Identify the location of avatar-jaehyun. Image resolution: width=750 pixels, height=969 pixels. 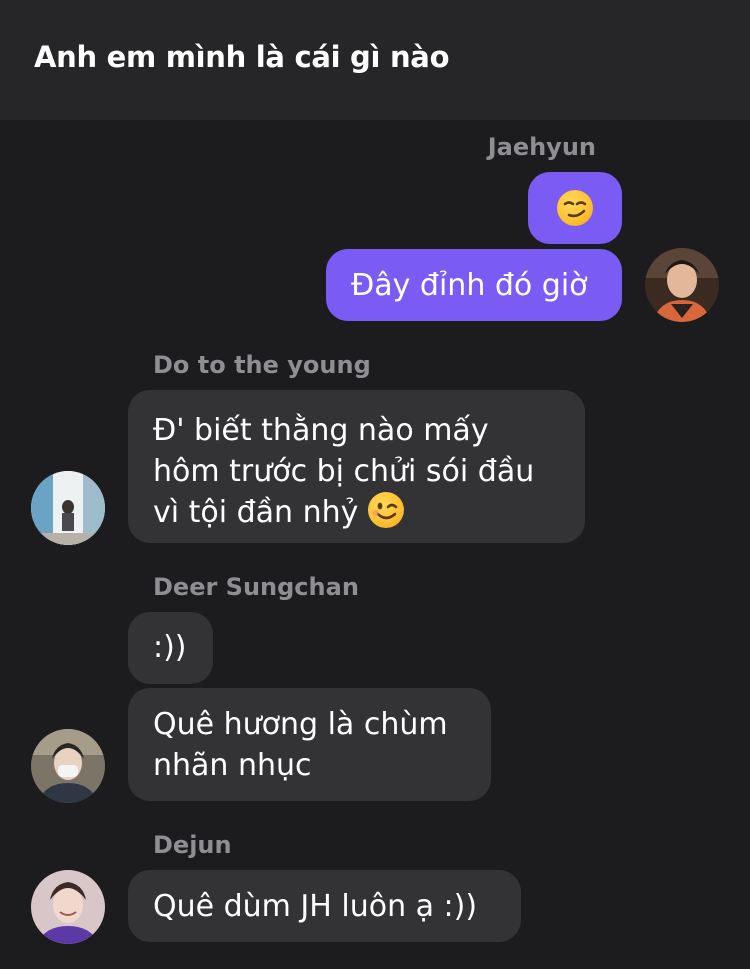
(682, 285).